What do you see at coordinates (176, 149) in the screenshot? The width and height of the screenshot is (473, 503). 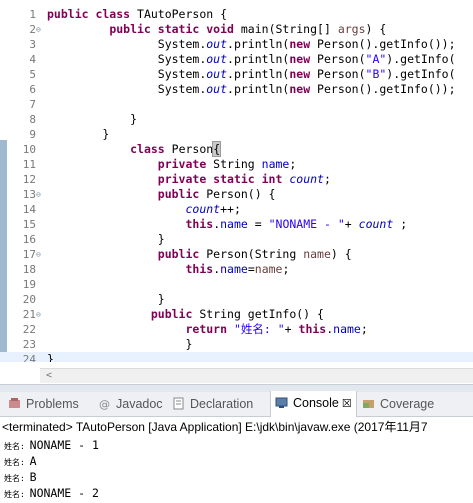 I see `code-text: class Person{` at bounding box center [176, 149].